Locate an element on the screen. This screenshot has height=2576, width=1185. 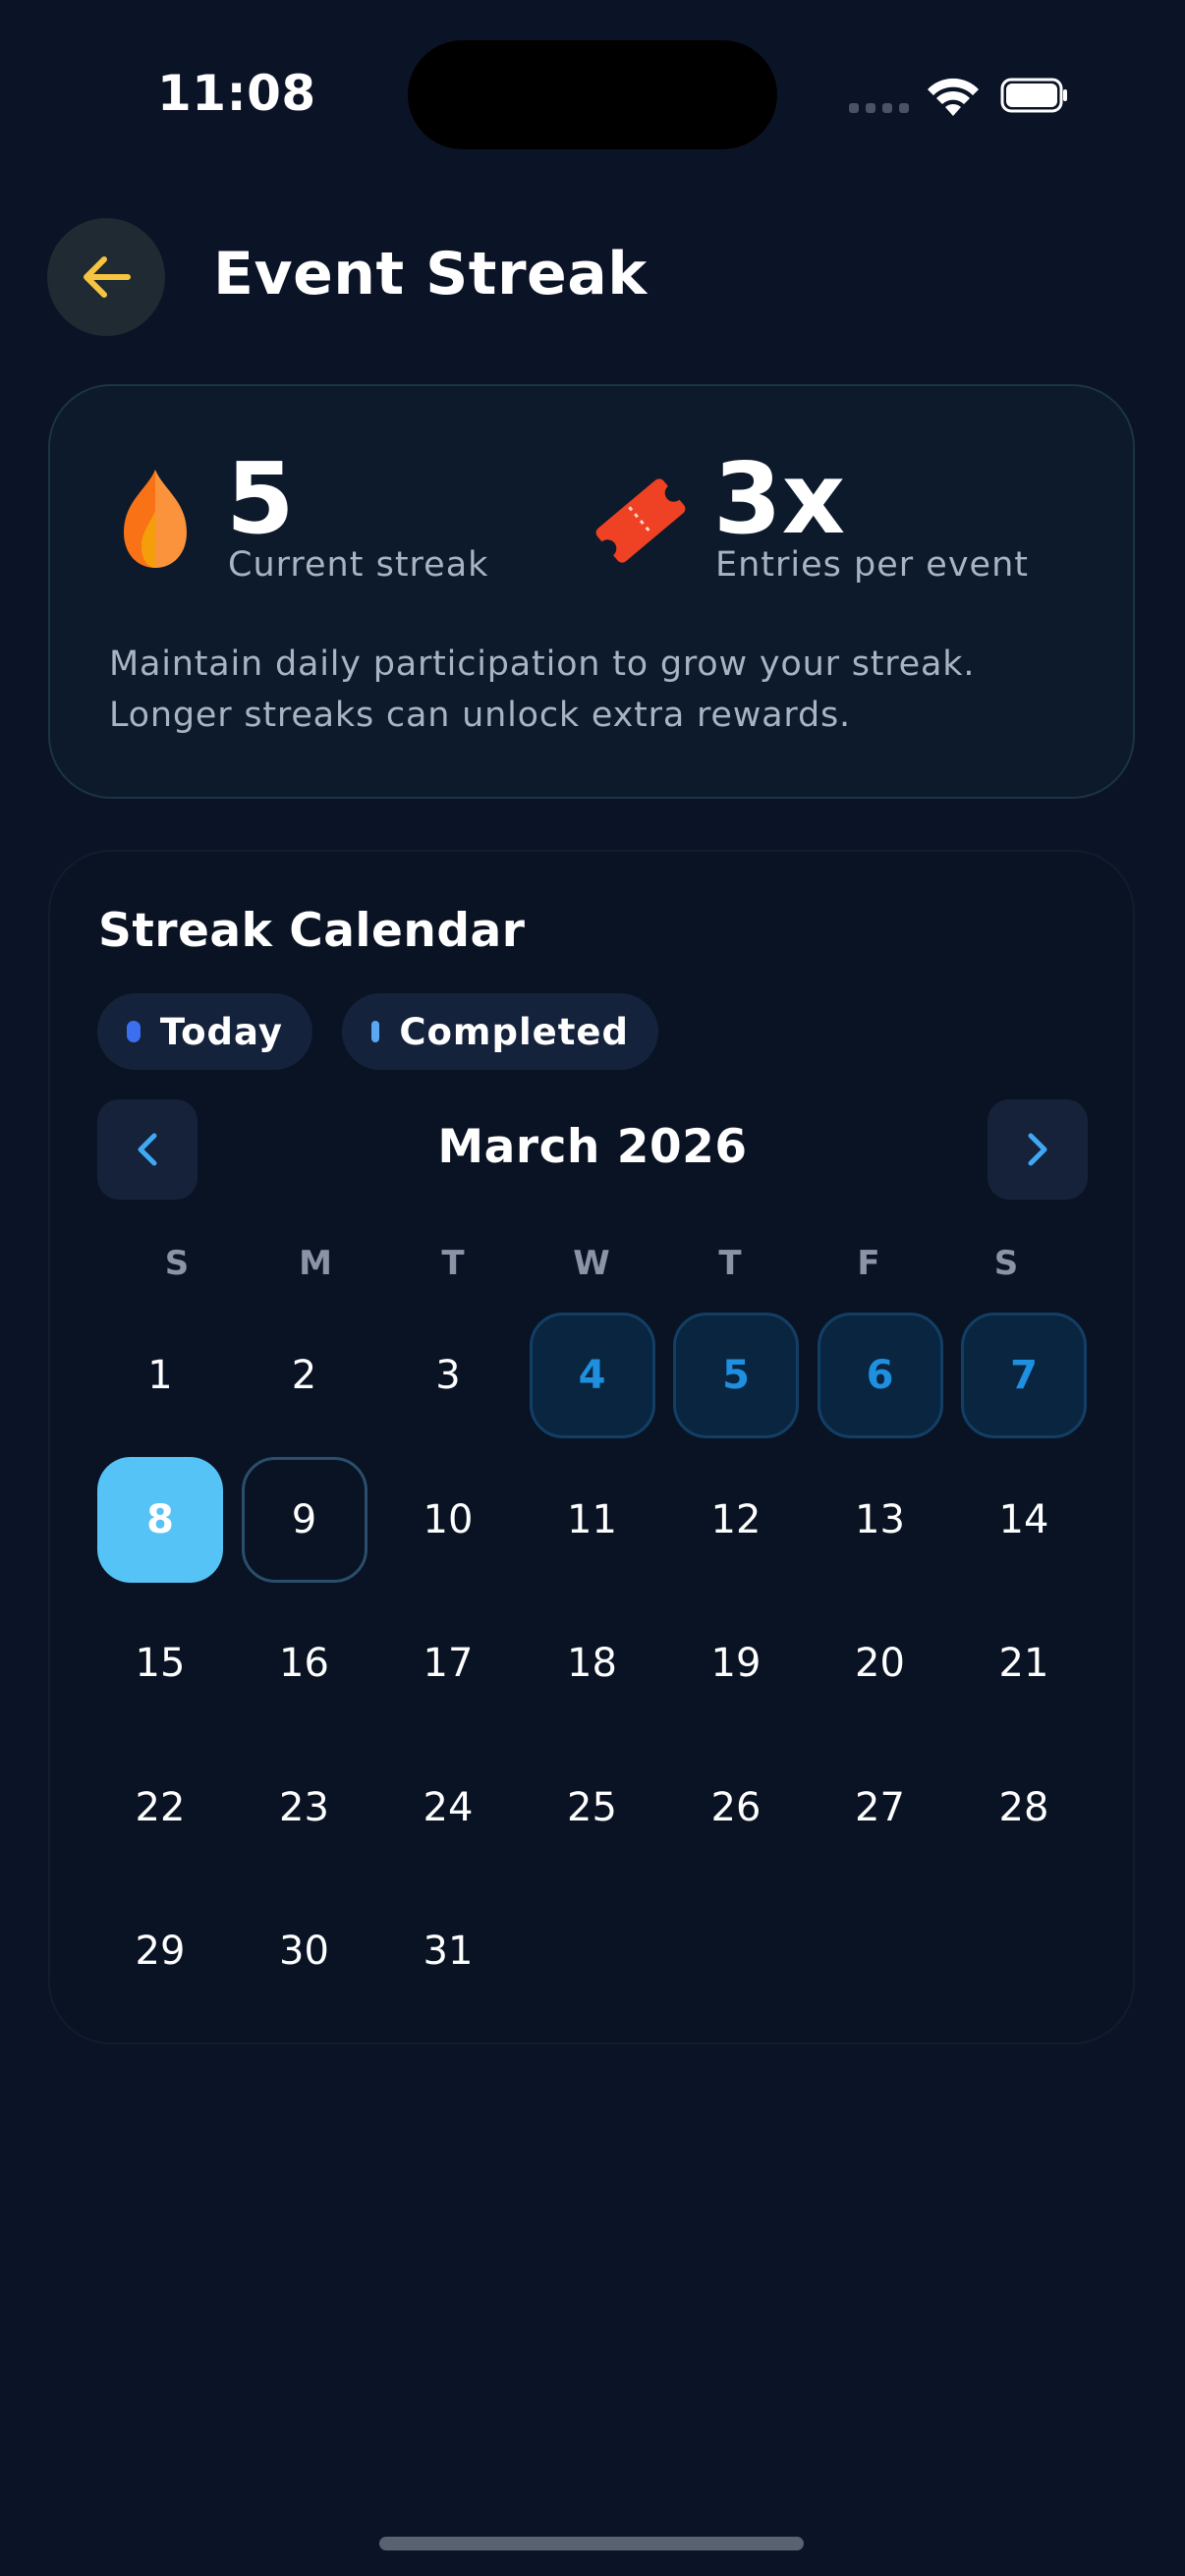
calendar-day: 1 is located at coordinates (160, 1375).